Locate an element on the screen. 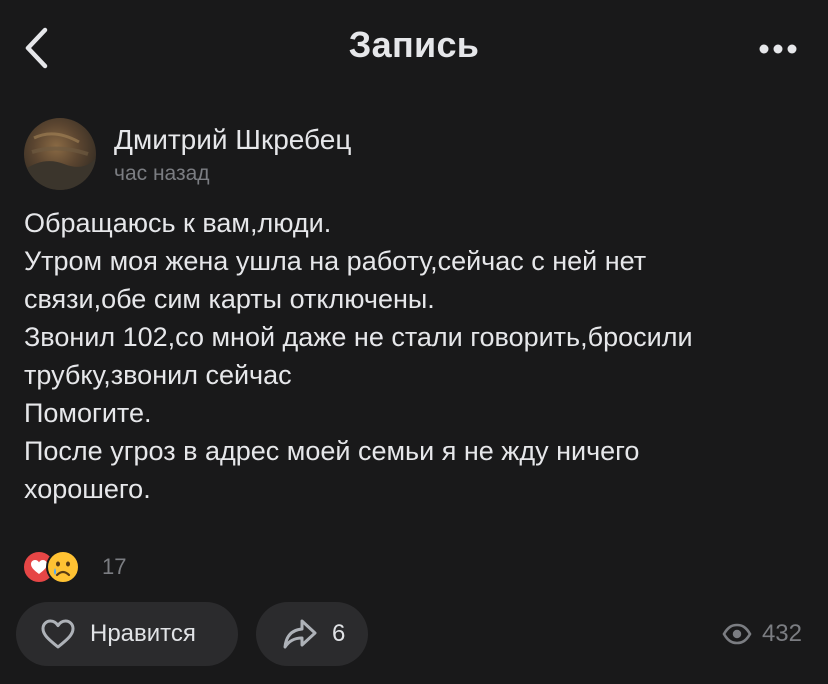 Image resolution: width=828 pixels, height=684 pixels. reactions-count: 17 is located at coordinates (114, 566).